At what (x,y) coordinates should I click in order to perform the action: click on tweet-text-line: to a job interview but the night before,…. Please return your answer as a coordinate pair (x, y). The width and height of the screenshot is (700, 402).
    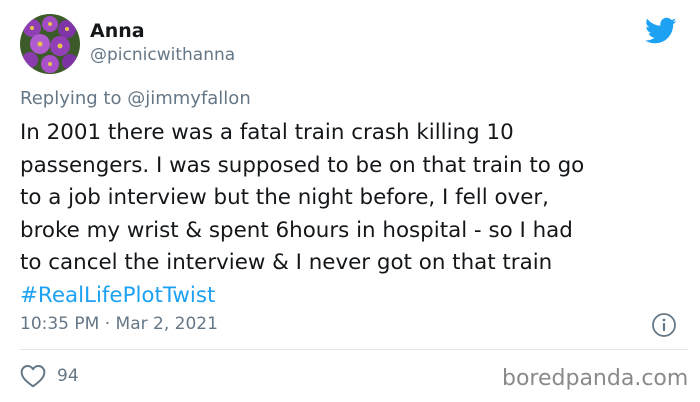
    Looking at the image, I should click on (284, 197).